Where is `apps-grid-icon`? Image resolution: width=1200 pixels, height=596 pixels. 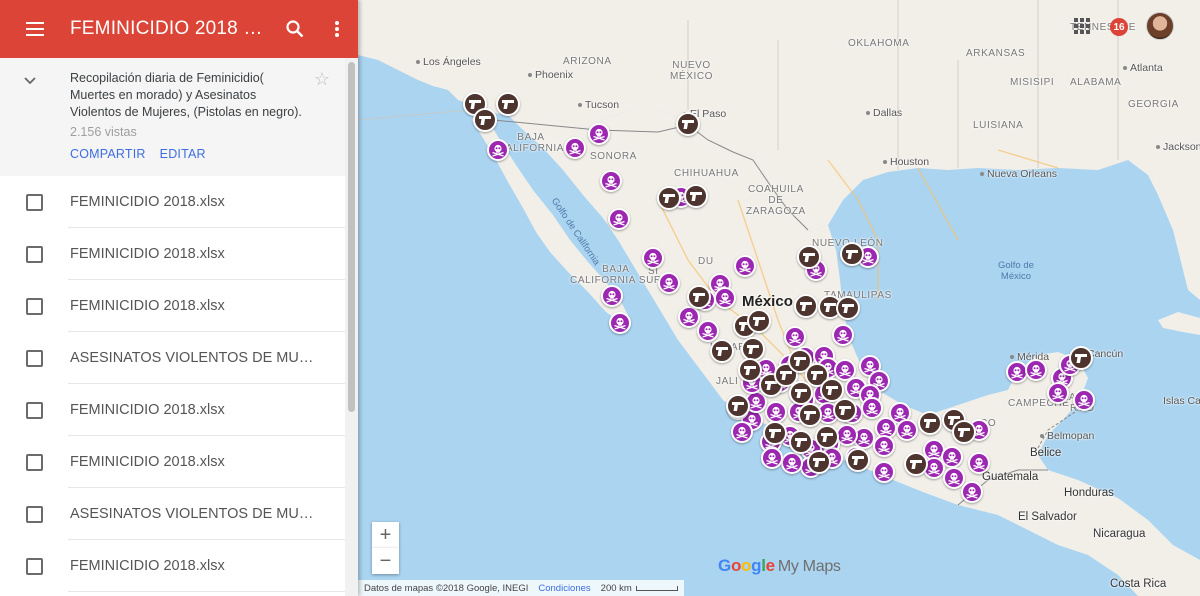
apps-grid-icon is located at coordinates (1082, 26).